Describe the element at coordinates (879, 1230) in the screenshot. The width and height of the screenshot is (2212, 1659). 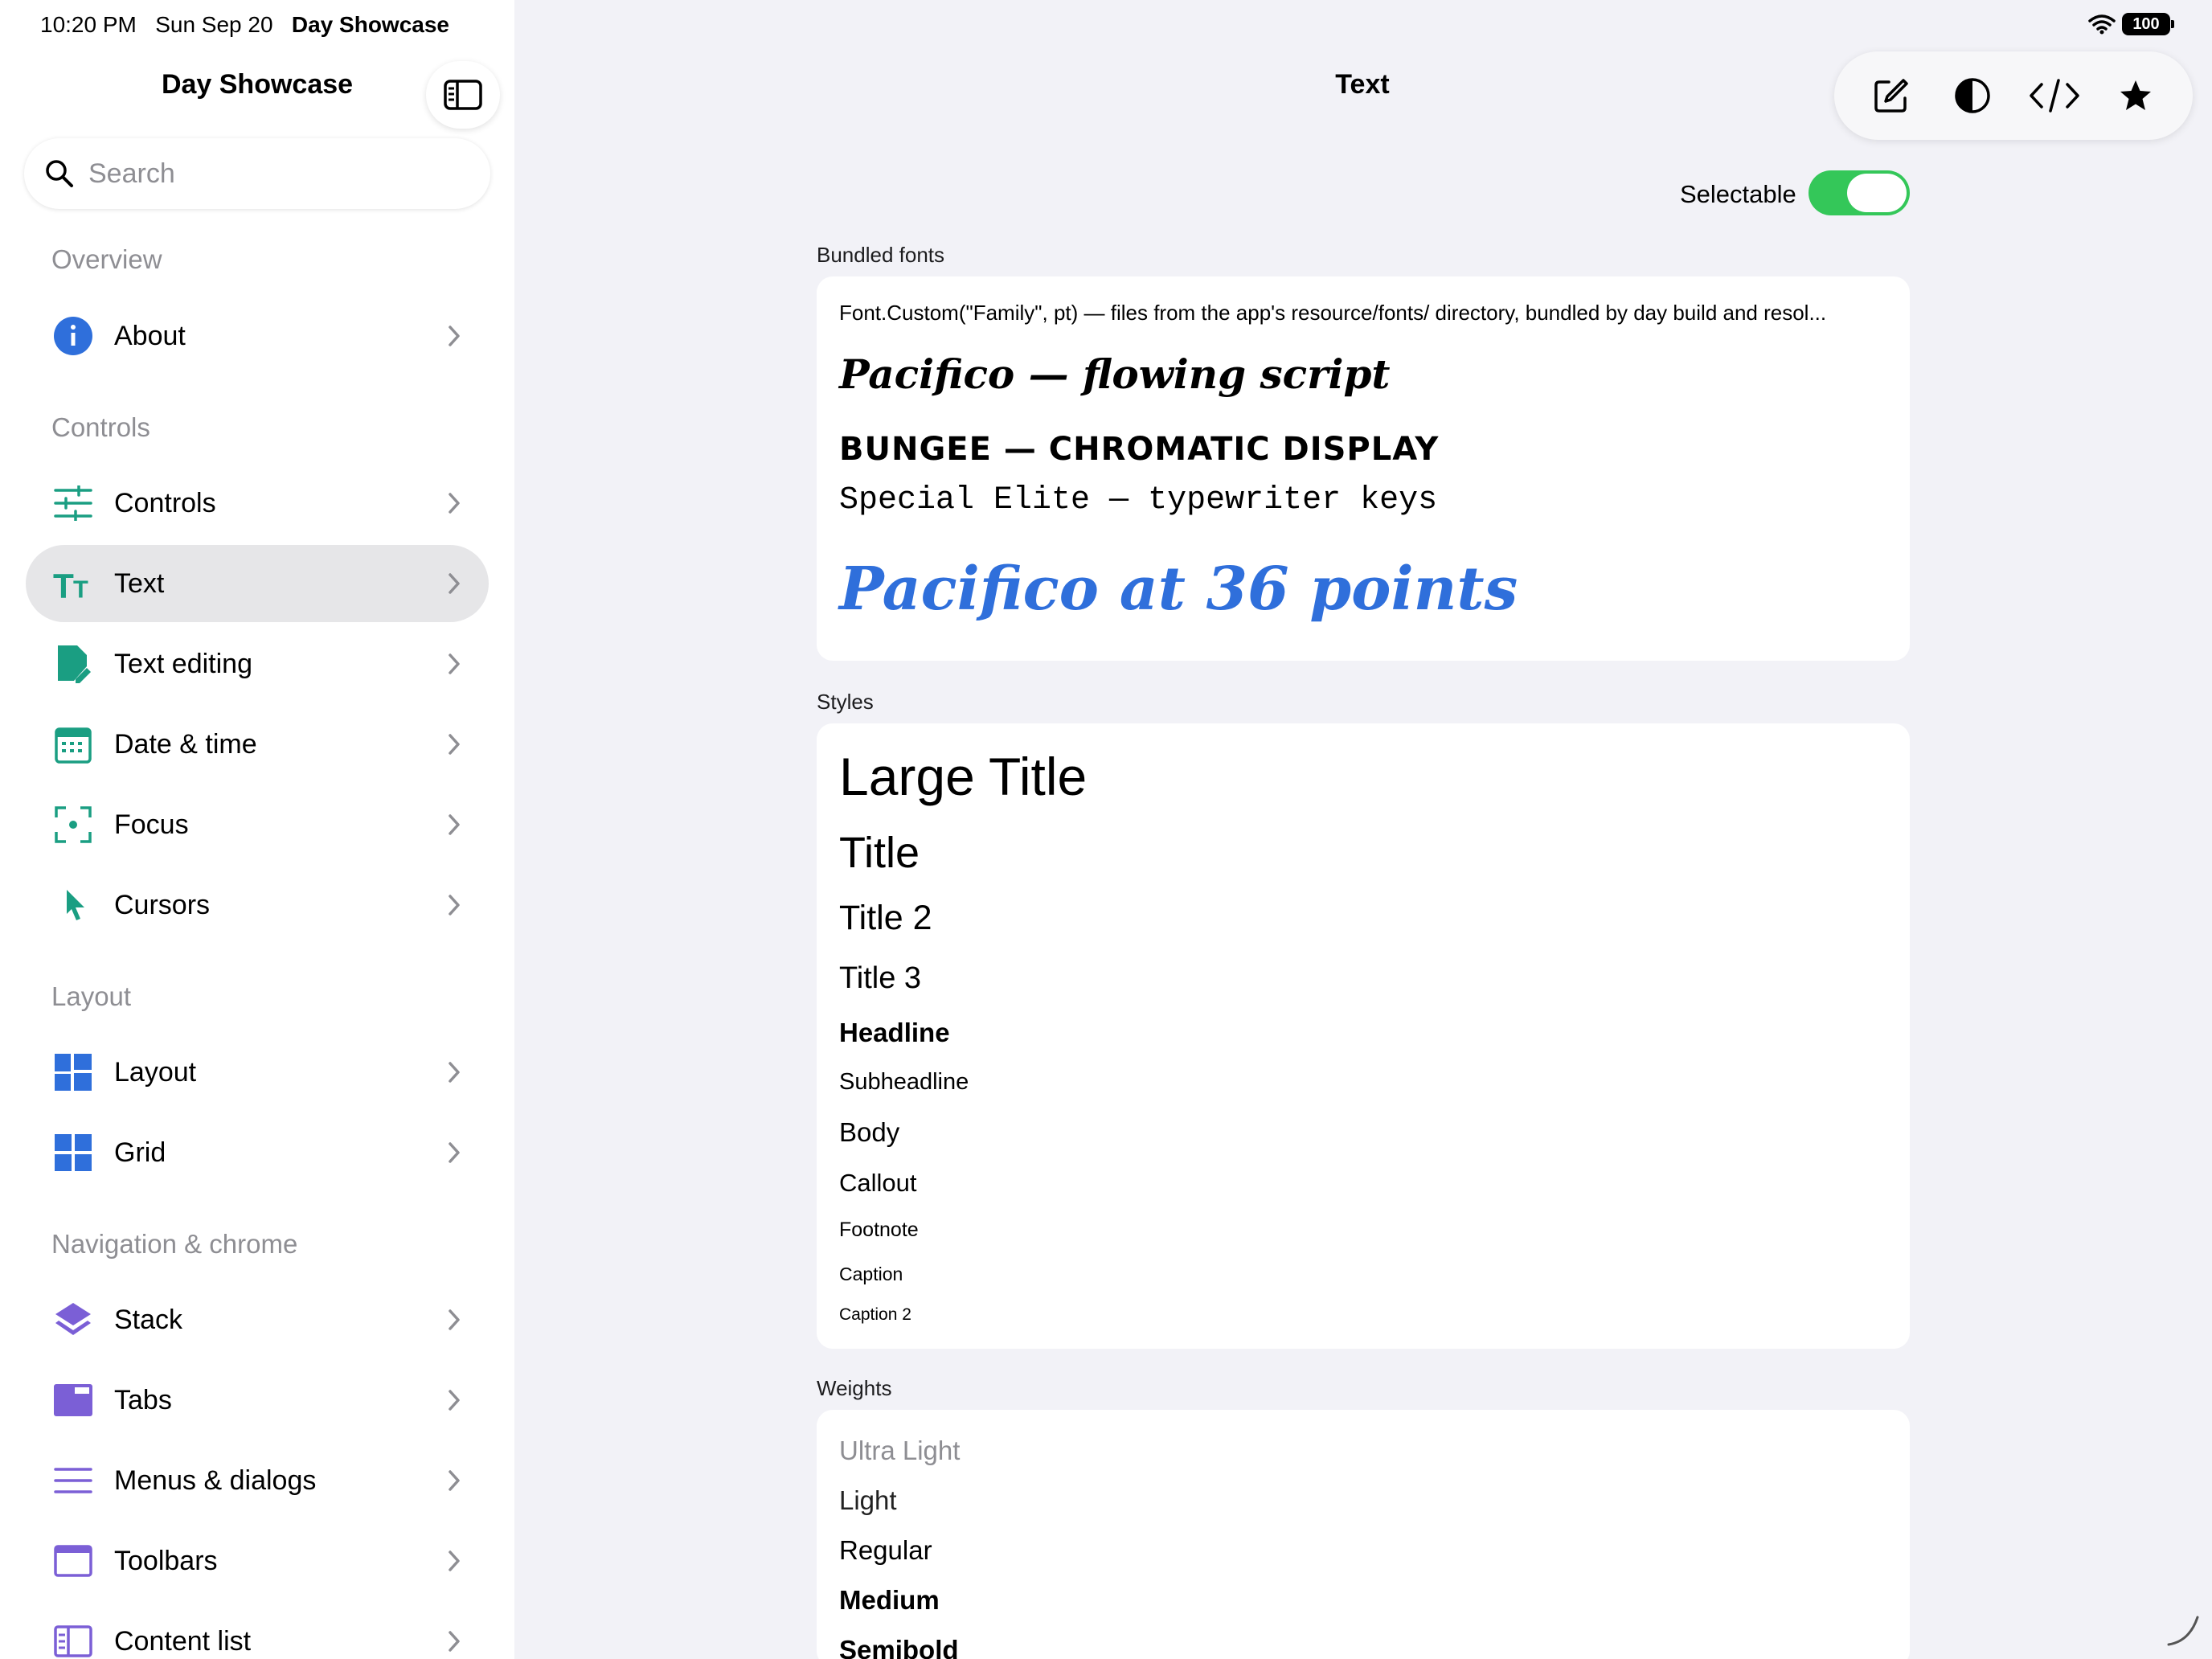
I see `style-footnote: Footnote` at that location.